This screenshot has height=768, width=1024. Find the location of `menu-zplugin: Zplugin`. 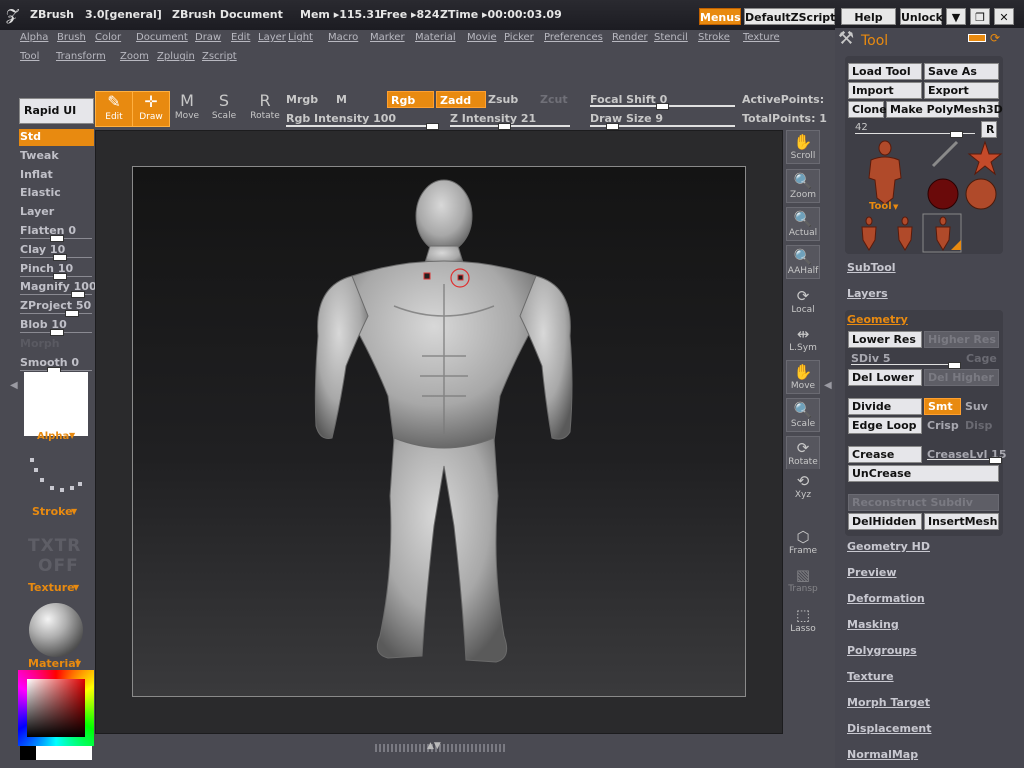

menu-zplugin: Zplugin is located at coordinates (176, 56).